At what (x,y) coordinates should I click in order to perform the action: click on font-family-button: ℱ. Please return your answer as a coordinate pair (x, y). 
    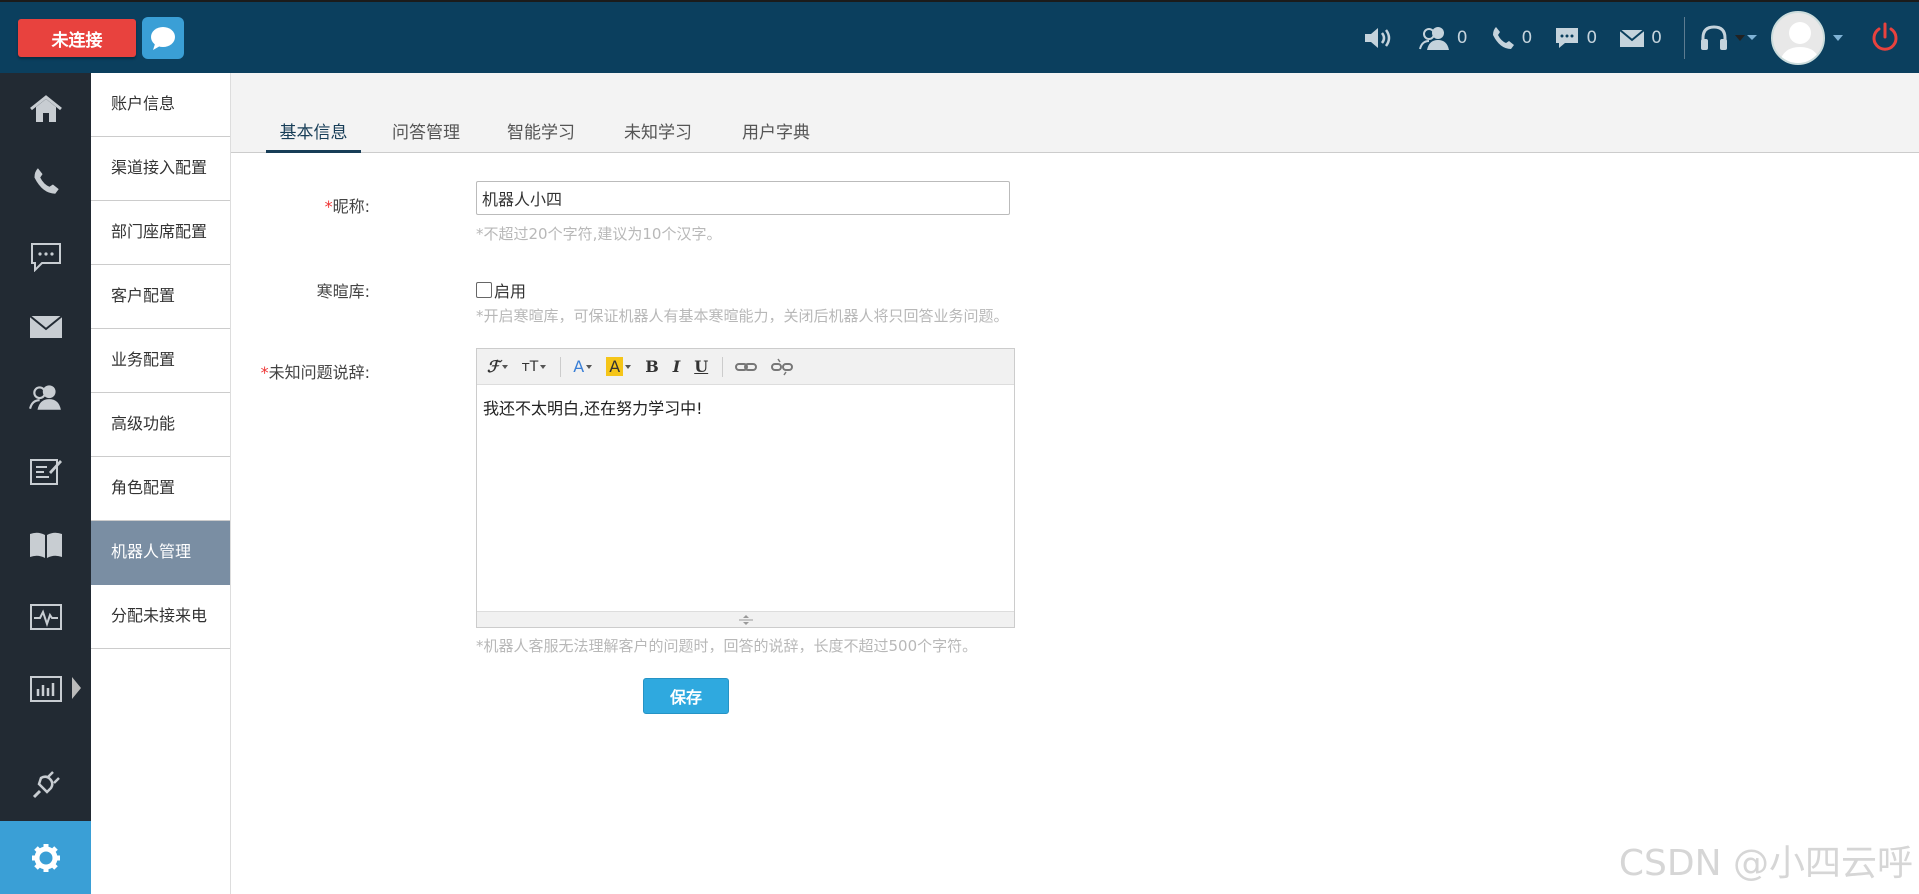
    Looking at the image, I should click on (497, 366).